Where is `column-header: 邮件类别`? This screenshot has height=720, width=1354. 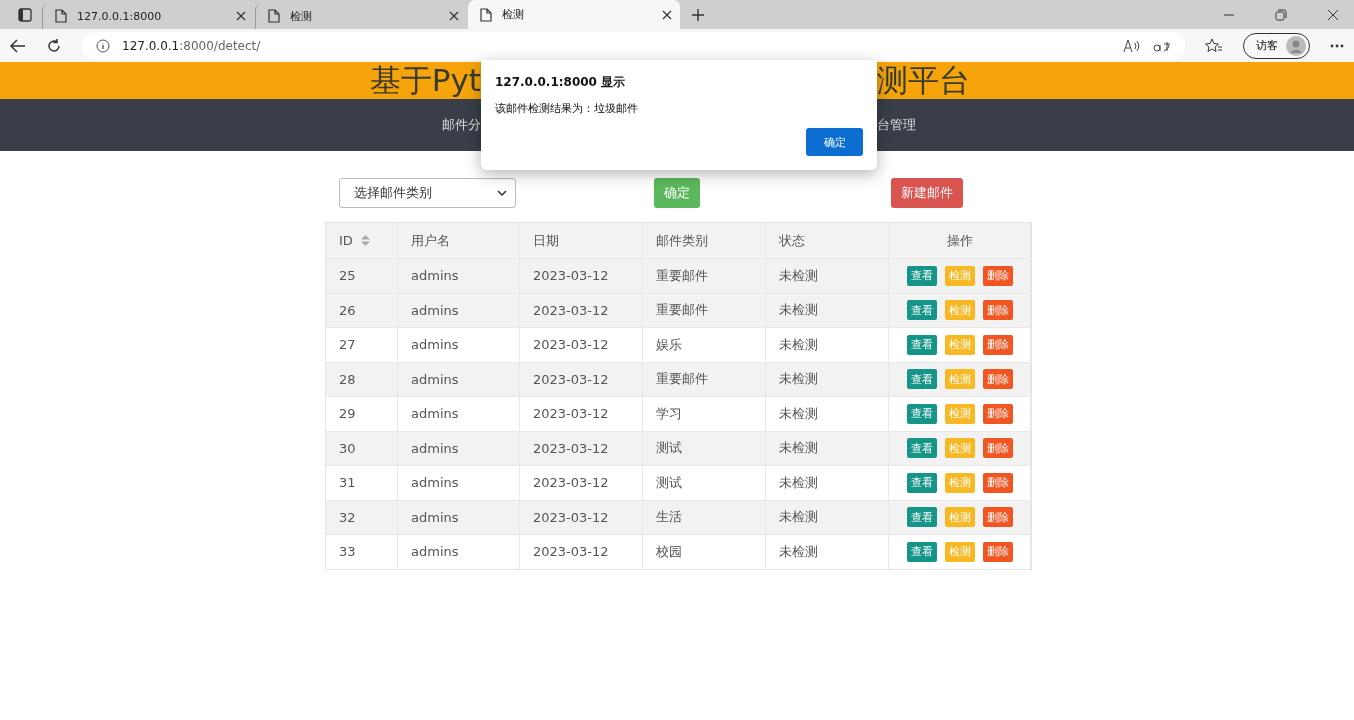 column-header: 邮件类别 is located at coordinates (682, 240).